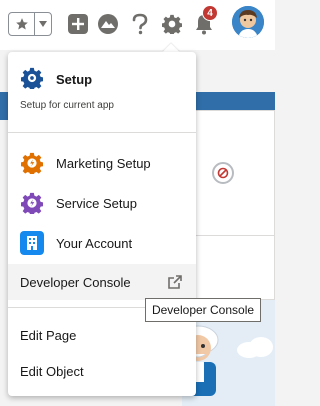 The height and width of the screenshot is (406, 320). I want to click on star-icon, so click(21, 24).